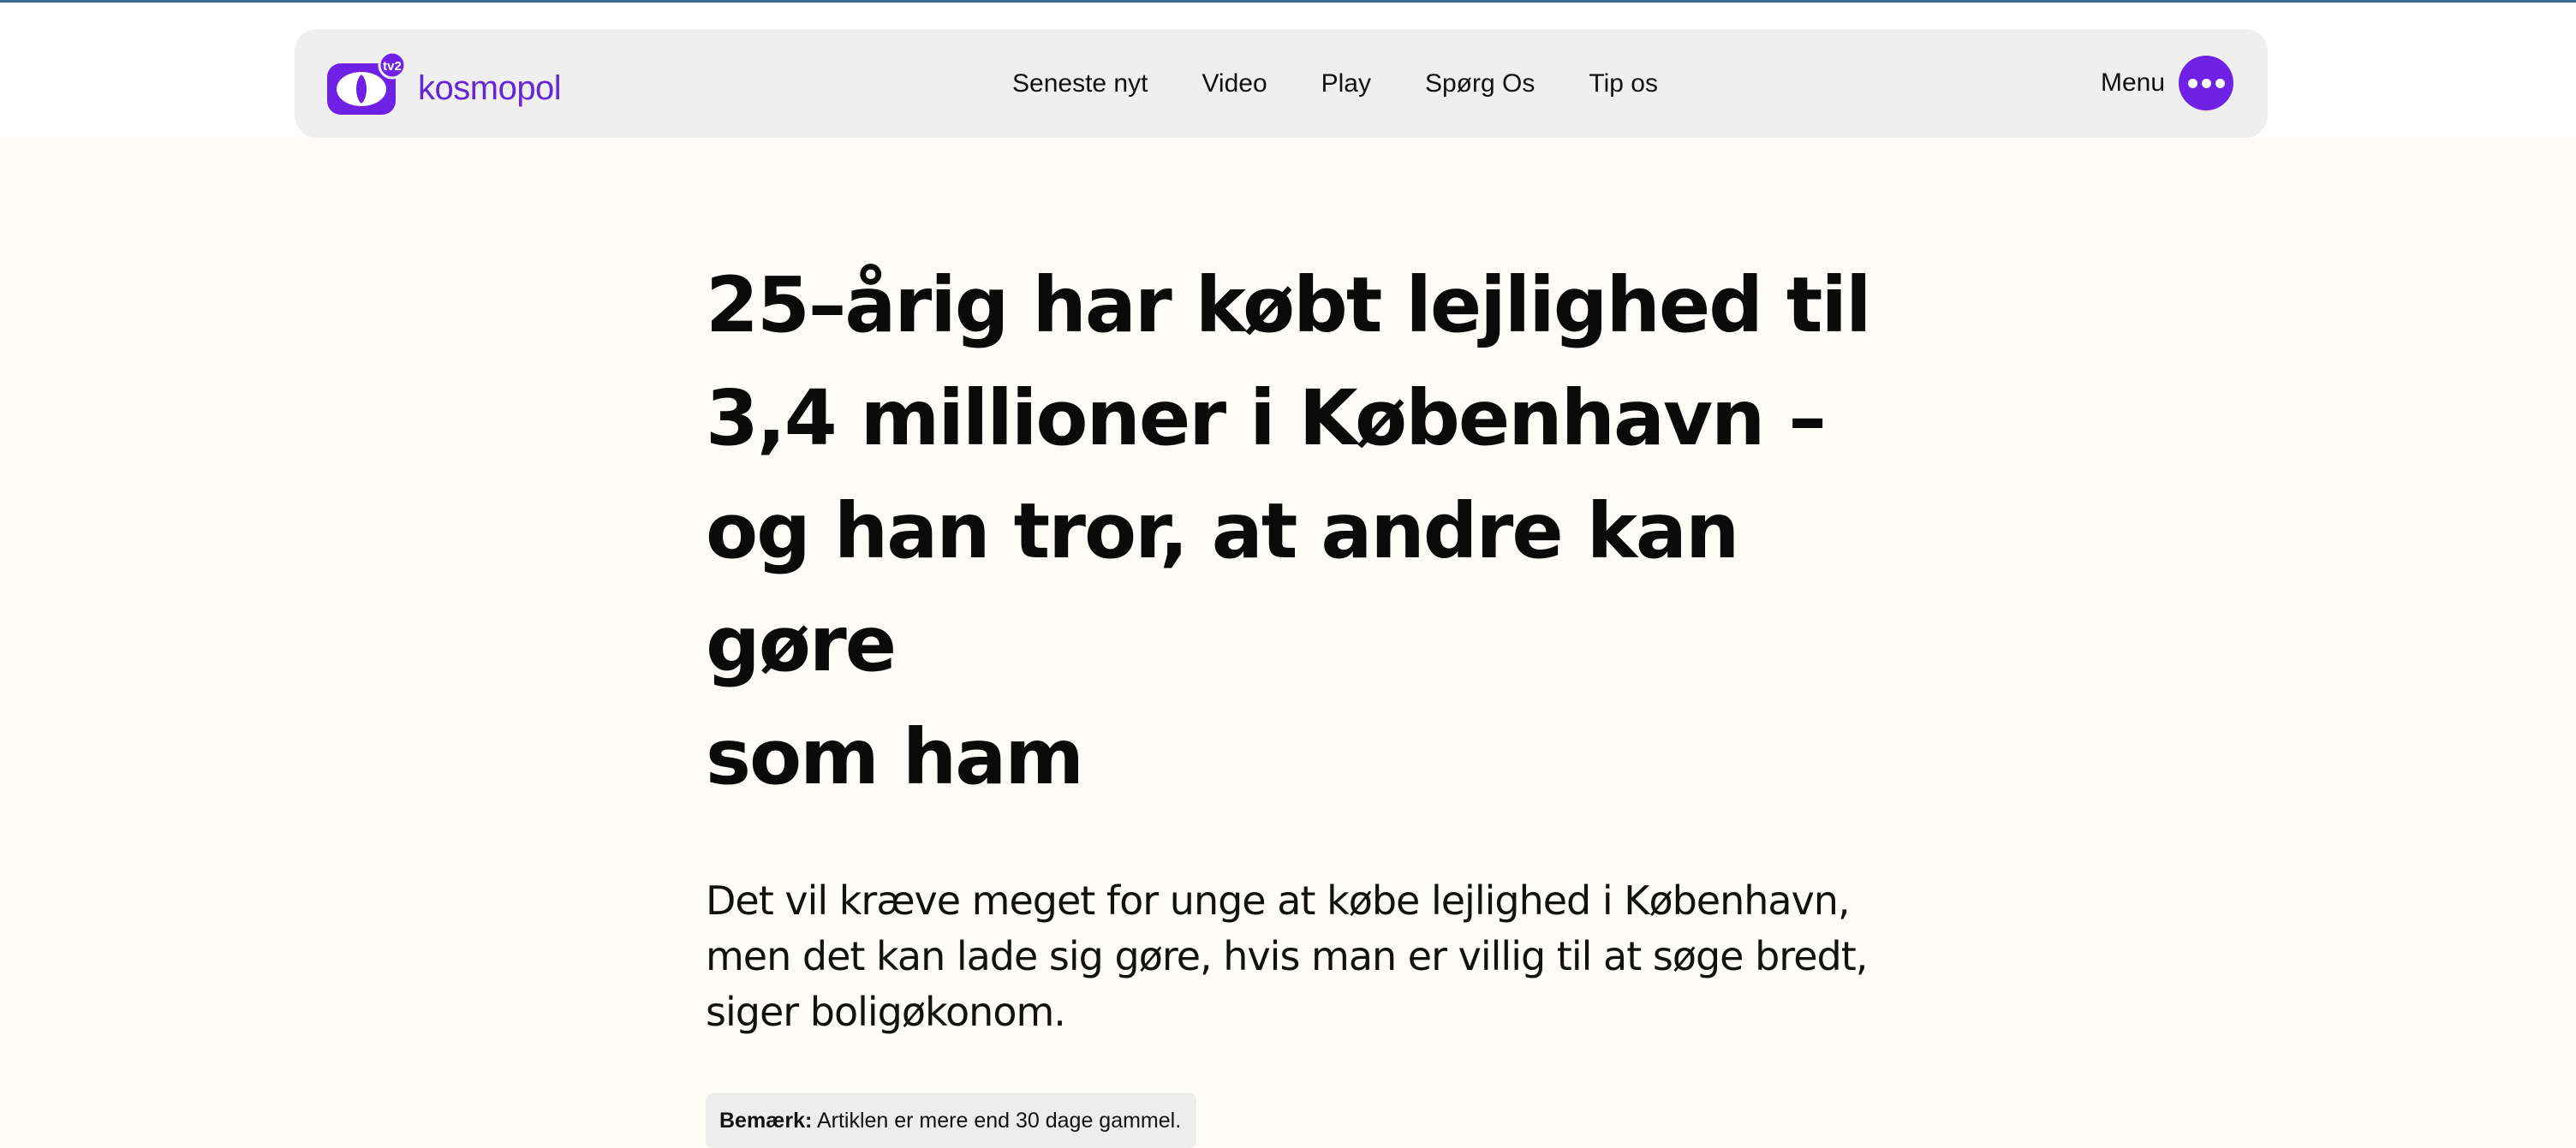 Image resolution: width=2576 pixels, height=1148 pixels. What do you see at coordinates (895, 756) in the screenshot?
I see `headline-line: som ham` at bounding box center [895, 756].